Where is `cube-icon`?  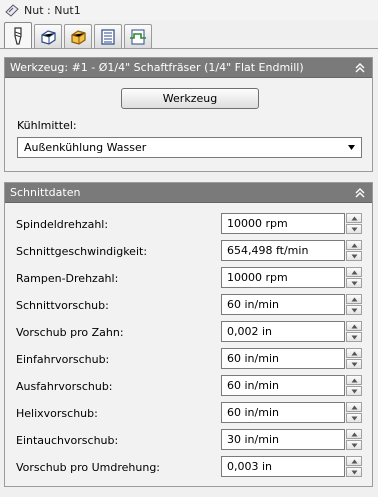 cube-icon is located at coordinates (48, 37).